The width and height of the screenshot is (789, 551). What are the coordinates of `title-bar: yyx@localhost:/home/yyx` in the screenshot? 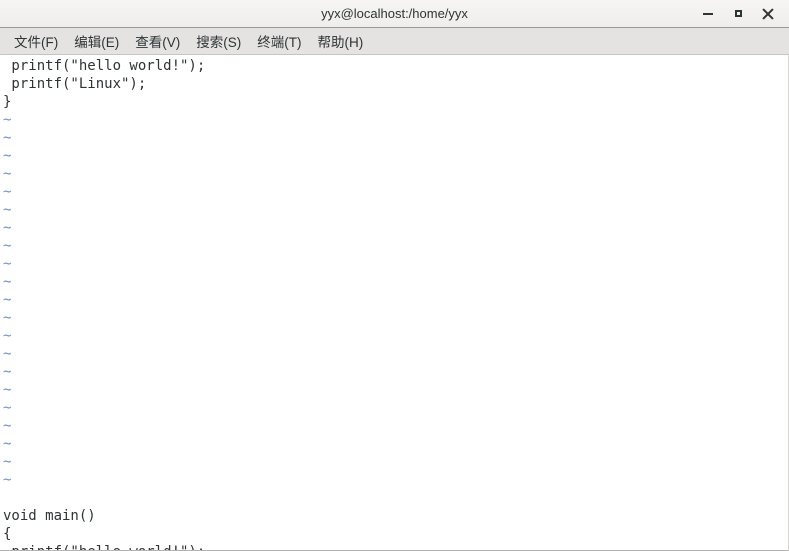 It's located at (394, 14).